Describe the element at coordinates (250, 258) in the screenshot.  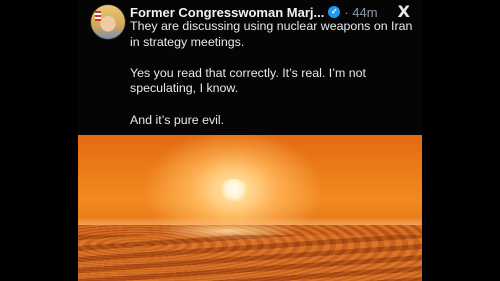
I see `cloud-bands` at that location.